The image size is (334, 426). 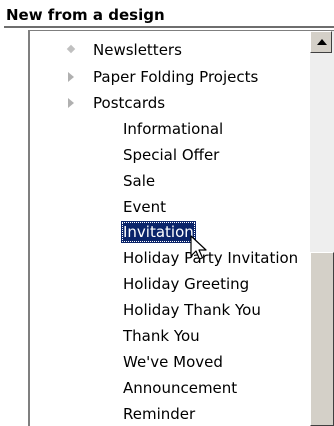 I want to click on tree-item-paper-folding-projects: Paper Folding Projects, so click(x=175, y=77).